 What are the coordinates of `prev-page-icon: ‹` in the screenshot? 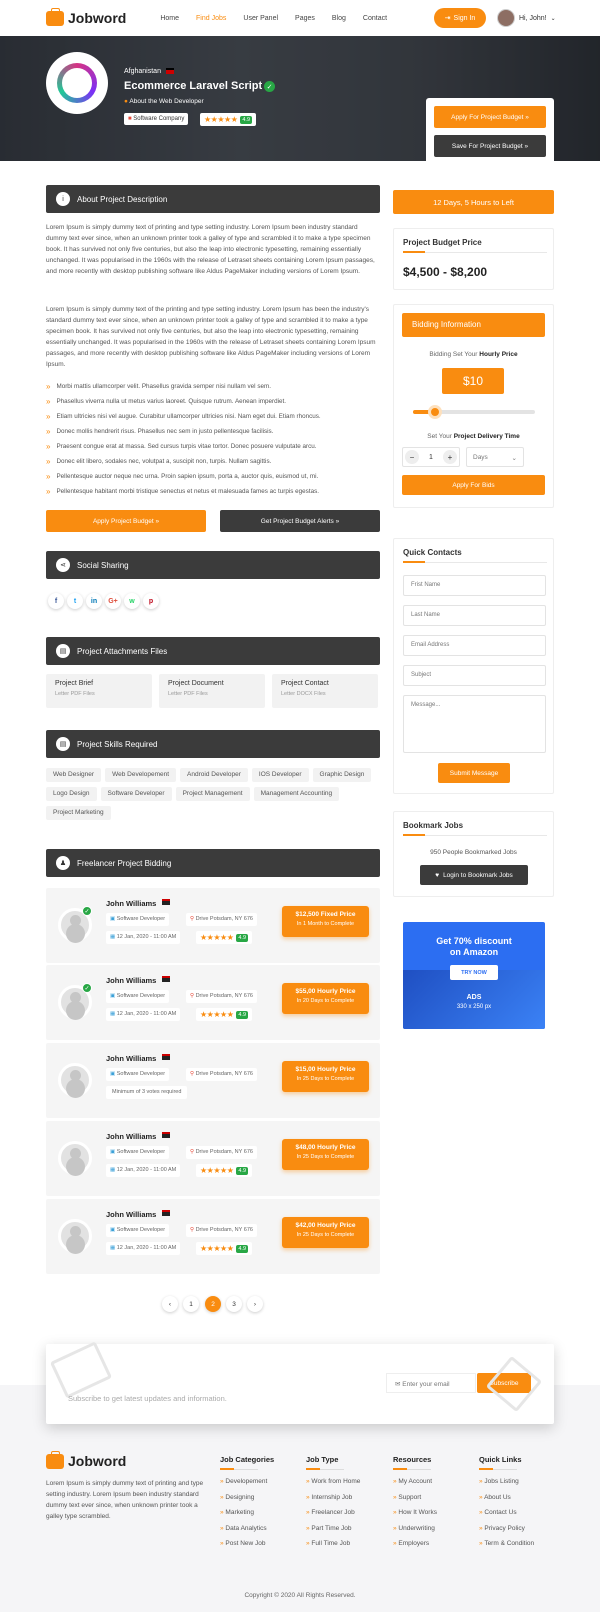 It's located at (170, 1304).